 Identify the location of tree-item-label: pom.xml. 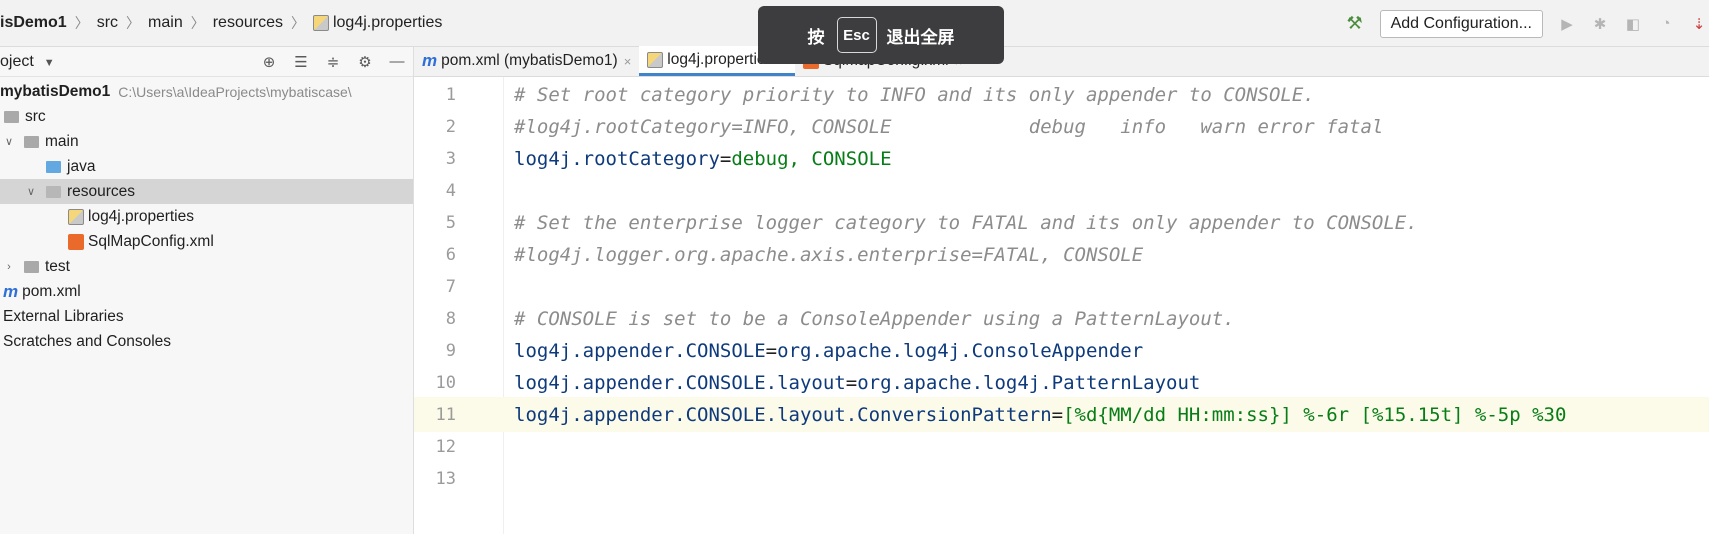
(51, 291).